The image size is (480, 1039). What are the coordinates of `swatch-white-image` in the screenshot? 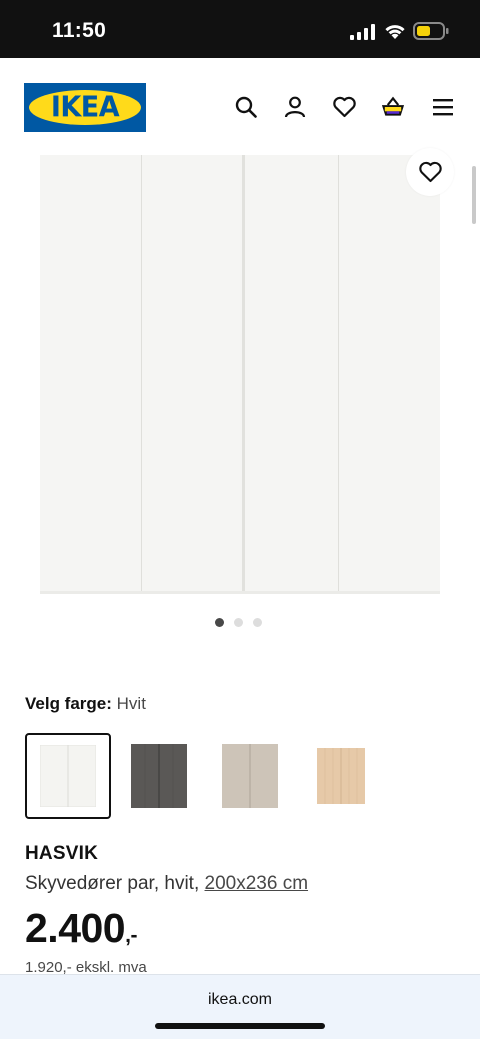 It's located at (68, 776).